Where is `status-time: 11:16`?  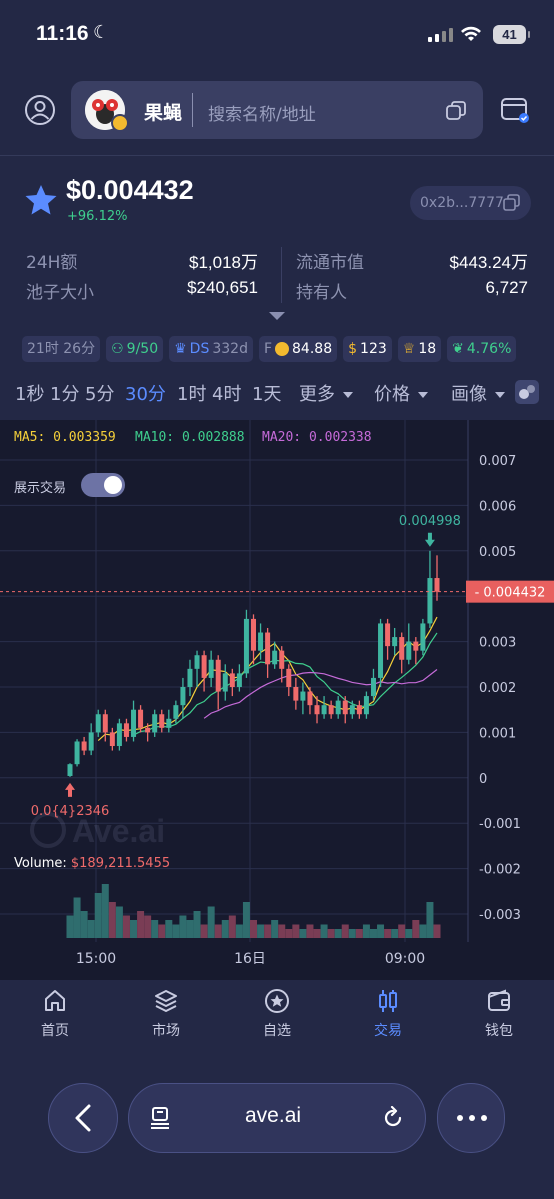
status-time: 11:16 is located at coordinates (62, 33).